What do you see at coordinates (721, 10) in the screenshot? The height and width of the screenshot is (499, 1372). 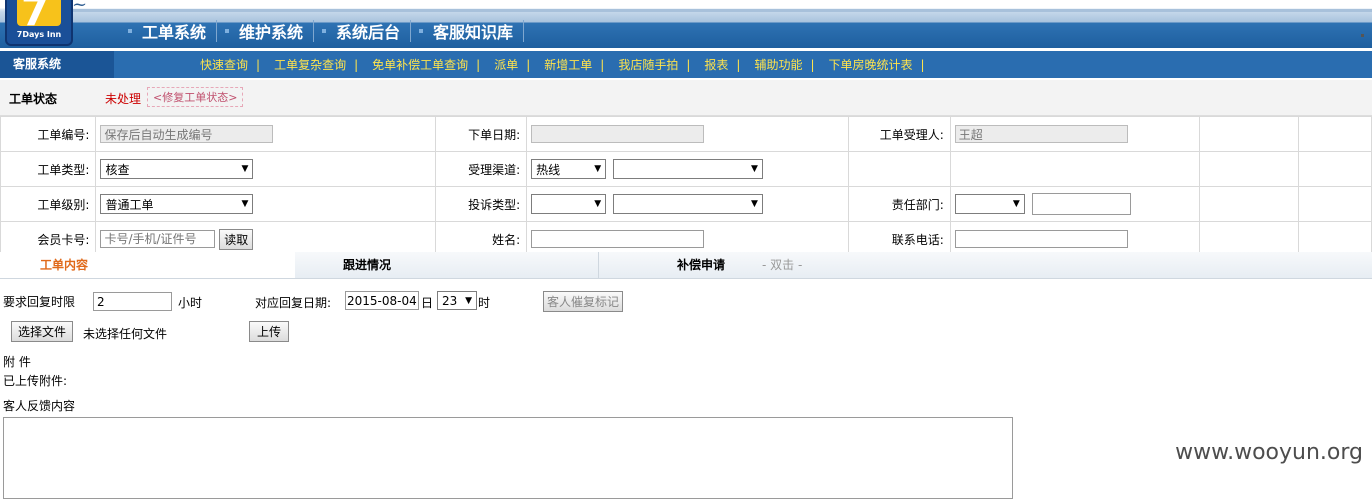 I see `header-divider` at bounding box center [721, 10].